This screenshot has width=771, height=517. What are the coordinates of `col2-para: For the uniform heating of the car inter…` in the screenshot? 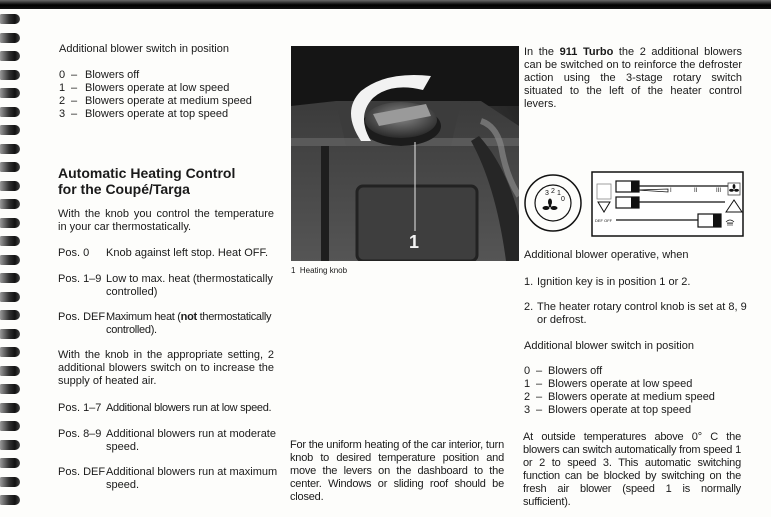 It's located at (397, 471).